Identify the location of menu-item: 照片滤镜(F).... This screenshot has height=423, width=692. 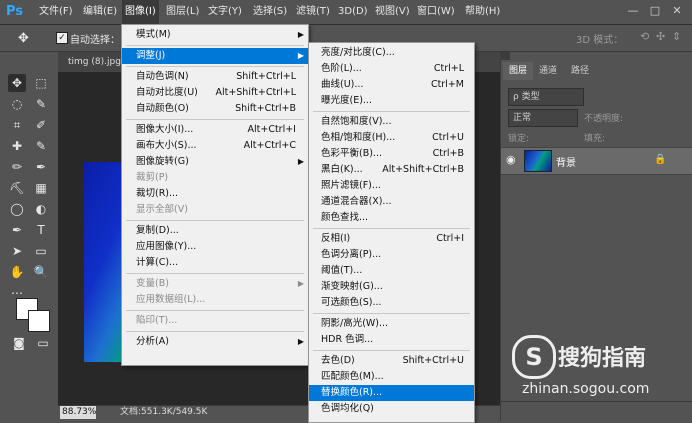
(391, 186).